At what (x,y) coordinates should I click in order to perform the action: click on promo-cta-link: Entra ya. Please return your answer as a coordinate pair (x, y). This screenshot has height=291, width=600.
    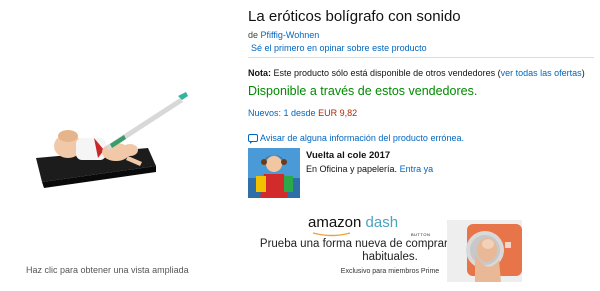
    Looking at the image, I should click on (417, 169).